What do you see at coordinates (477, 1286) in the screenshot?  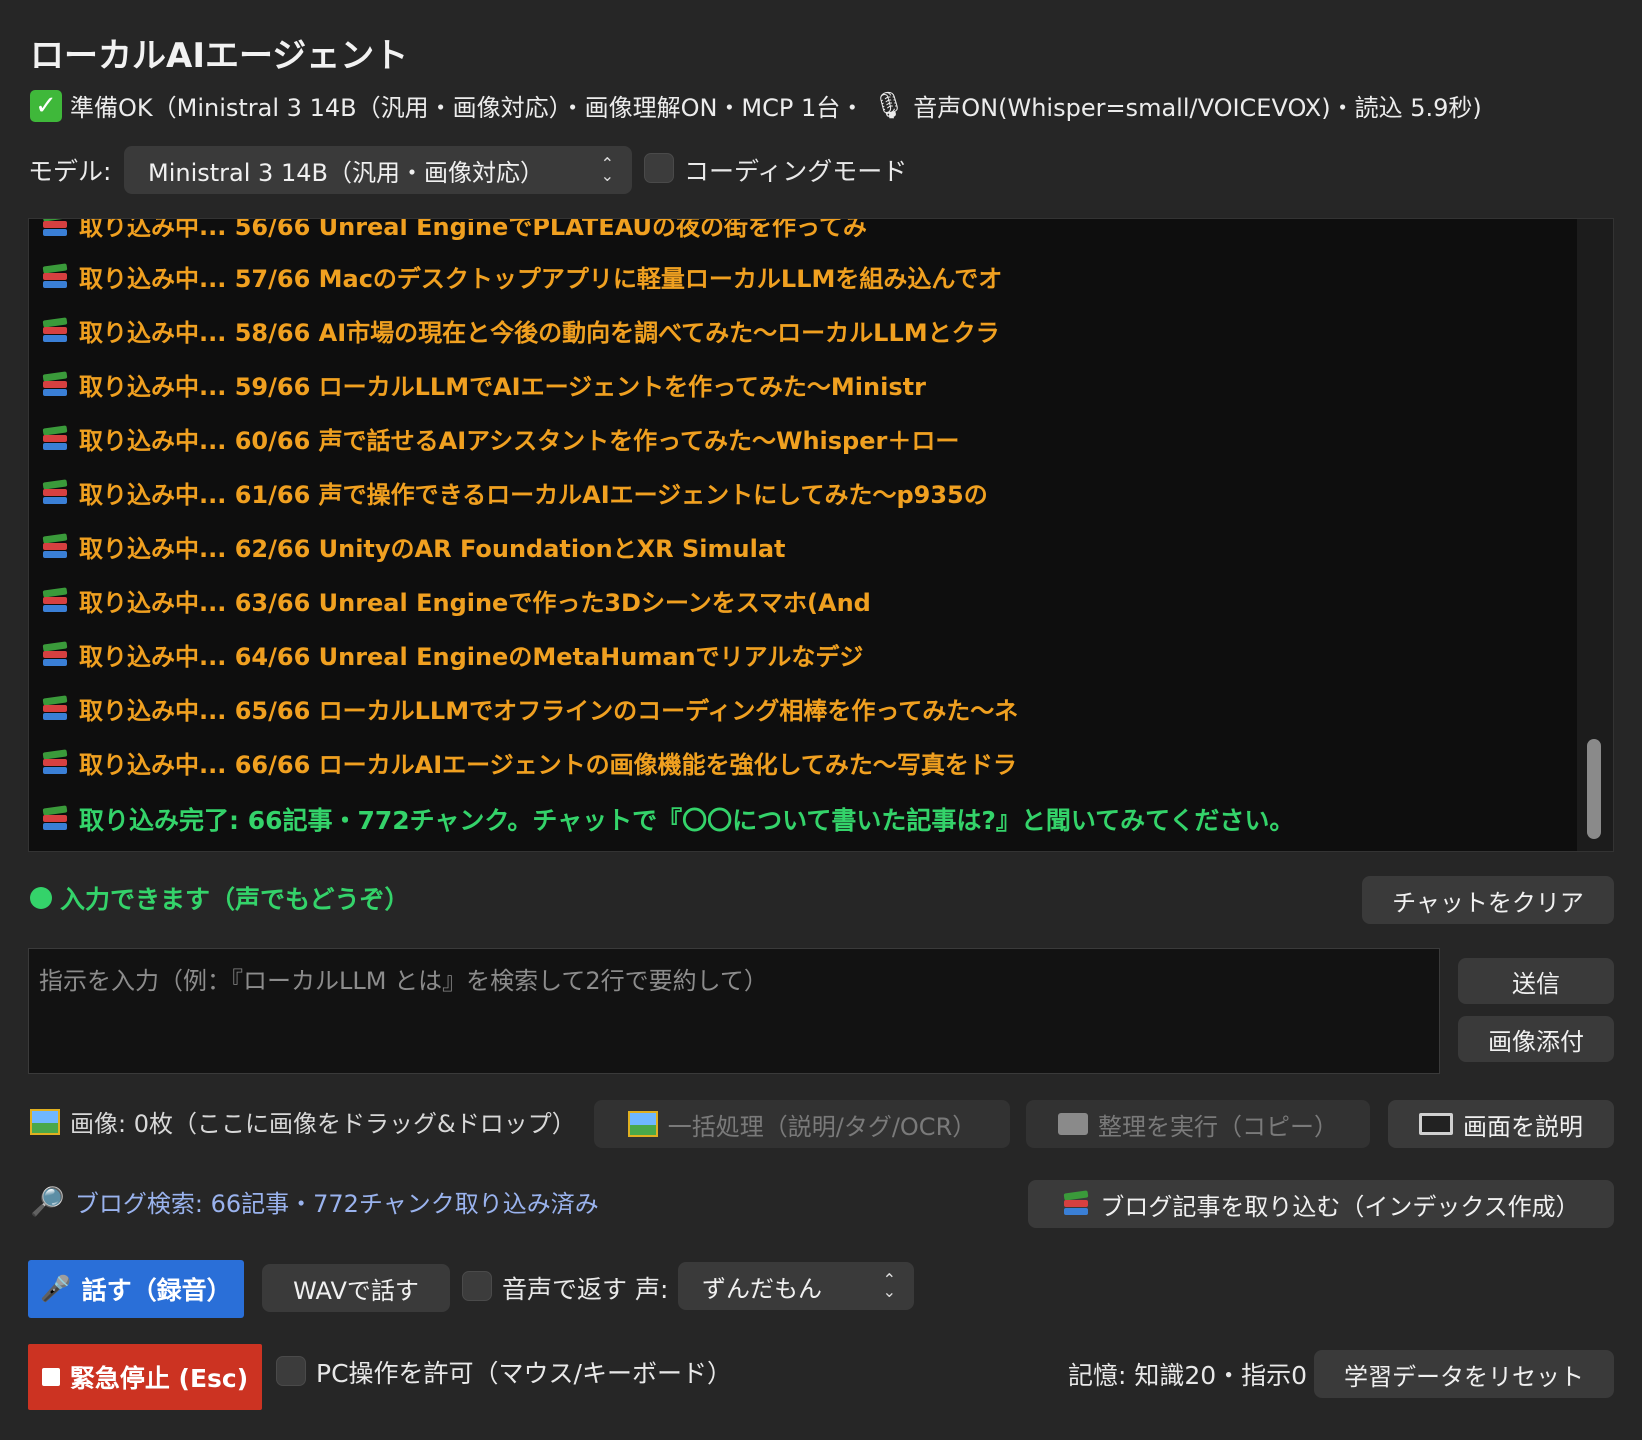 I see `voice-reply-checkbox` at bounding box center [477, 1286].